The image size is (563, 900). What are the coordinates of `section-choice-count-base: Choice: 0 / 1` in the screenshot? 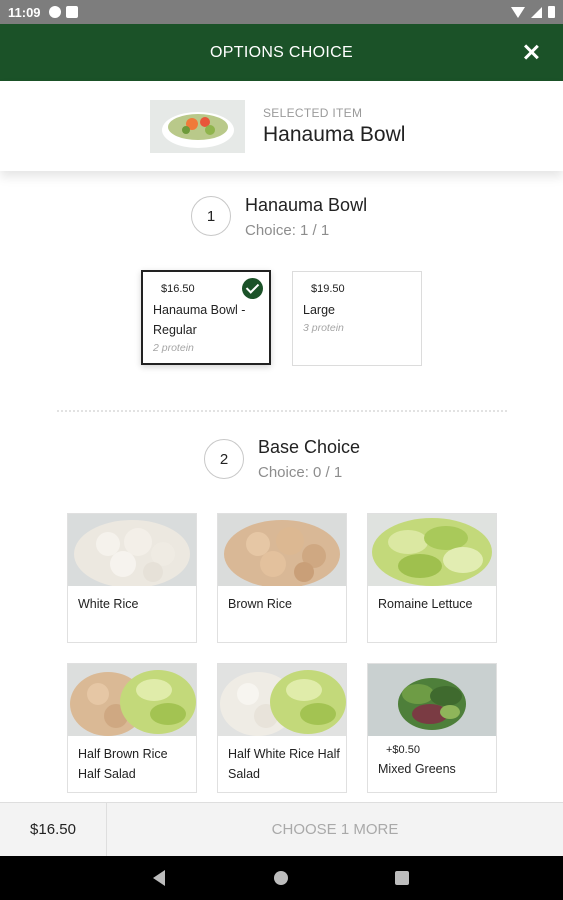 It's located at (300, 472).